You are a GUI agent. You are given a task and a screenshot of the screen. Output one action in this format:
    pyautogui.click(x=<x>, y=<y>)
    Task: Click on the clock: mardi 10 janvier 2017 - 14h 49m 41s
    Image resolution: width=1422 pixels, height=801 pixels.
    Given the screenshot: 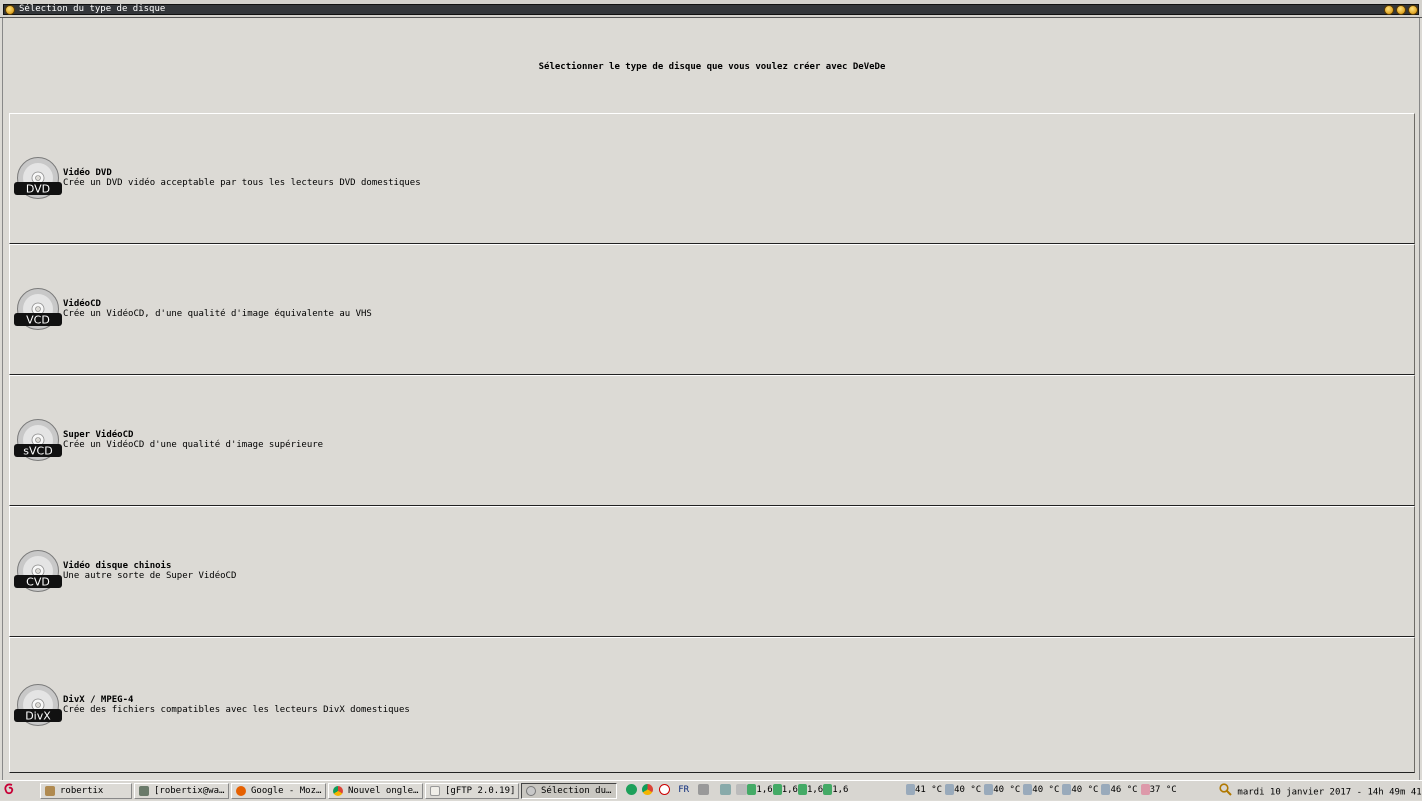 What is the action you would take?
    pyautogui.click(x=1329, y=793)
    